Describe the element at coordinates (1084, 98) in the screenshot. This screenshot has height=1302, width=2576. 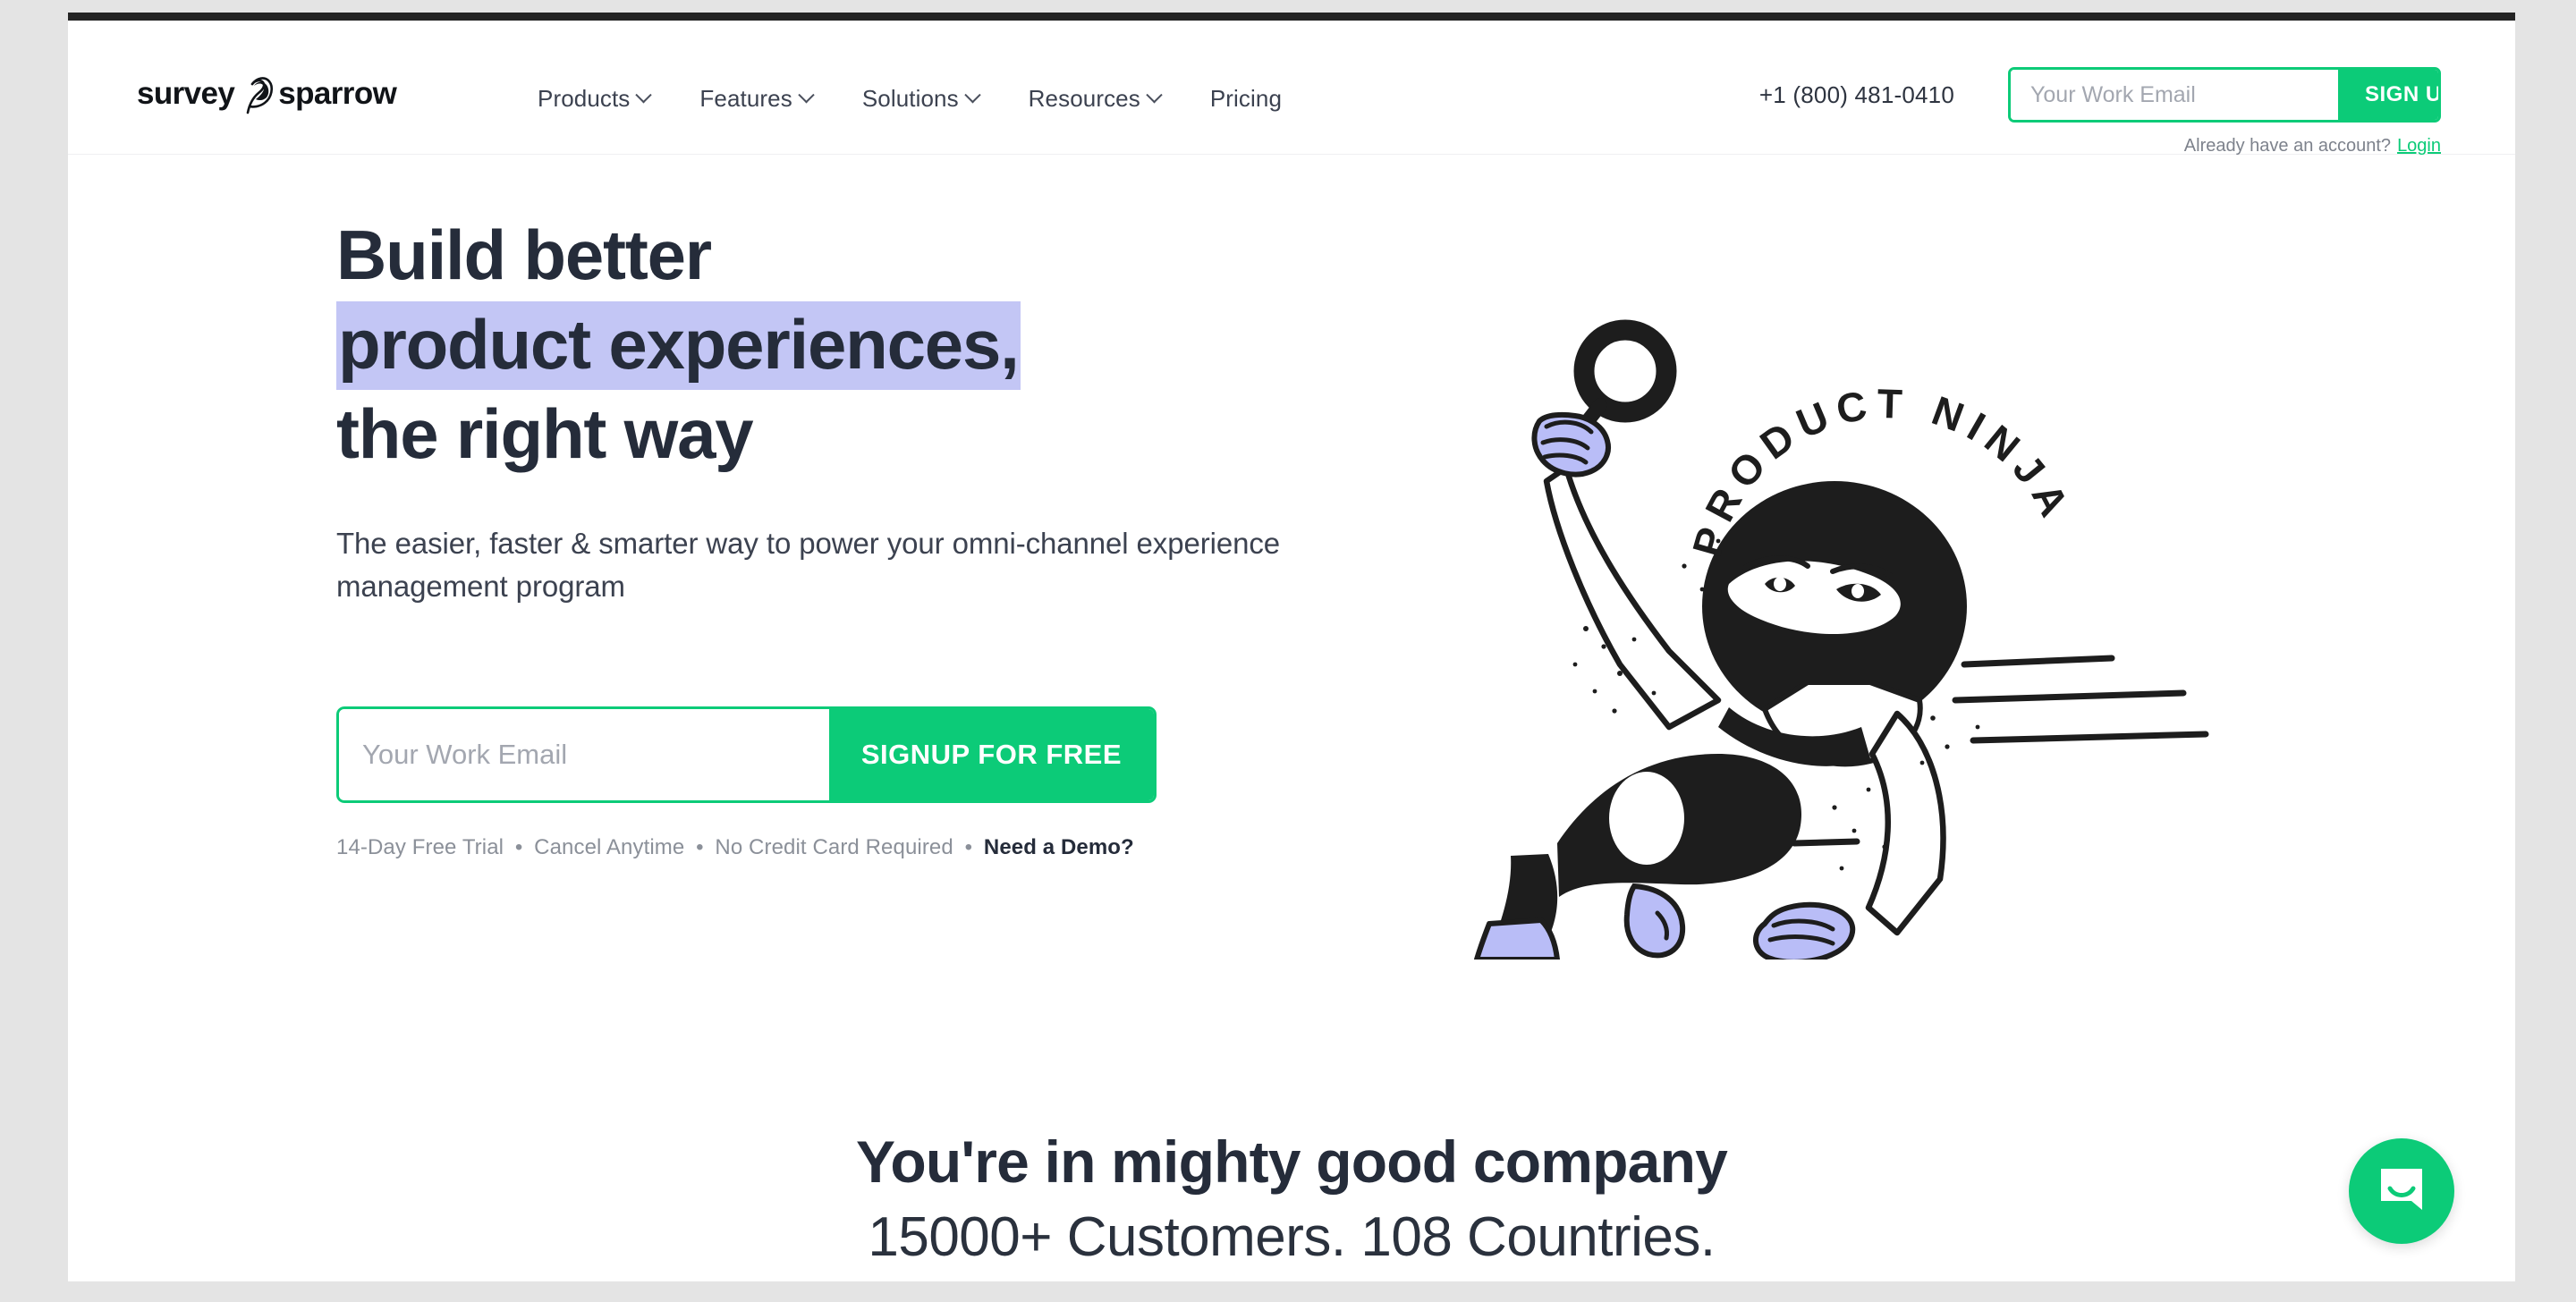
I see `nav-label-resources: Resources` at that location.